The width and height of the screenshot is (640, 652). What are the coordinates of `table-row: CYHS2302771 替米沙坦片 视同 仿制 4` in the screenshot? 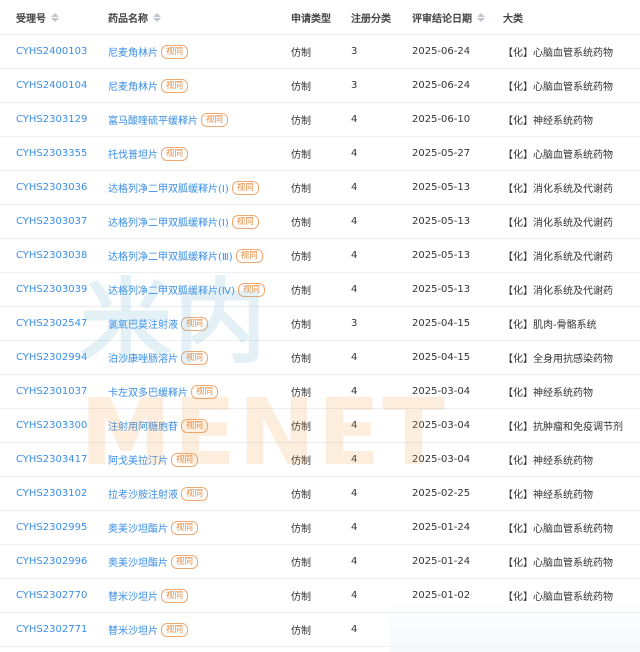 It's located at (320, 630).